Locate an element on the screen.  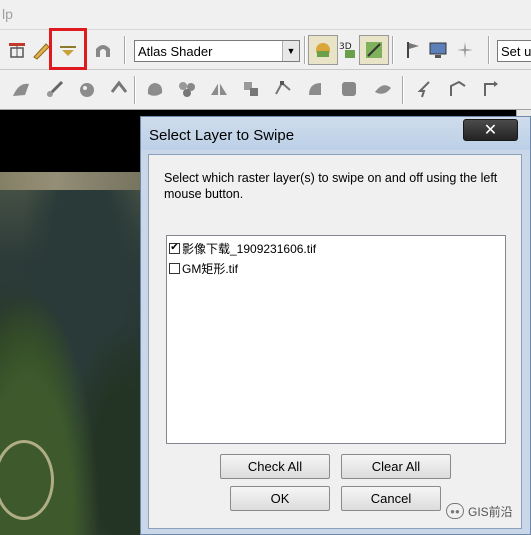
shader-select: Atlas Shader ▼ is located at coordinates (217, 51).